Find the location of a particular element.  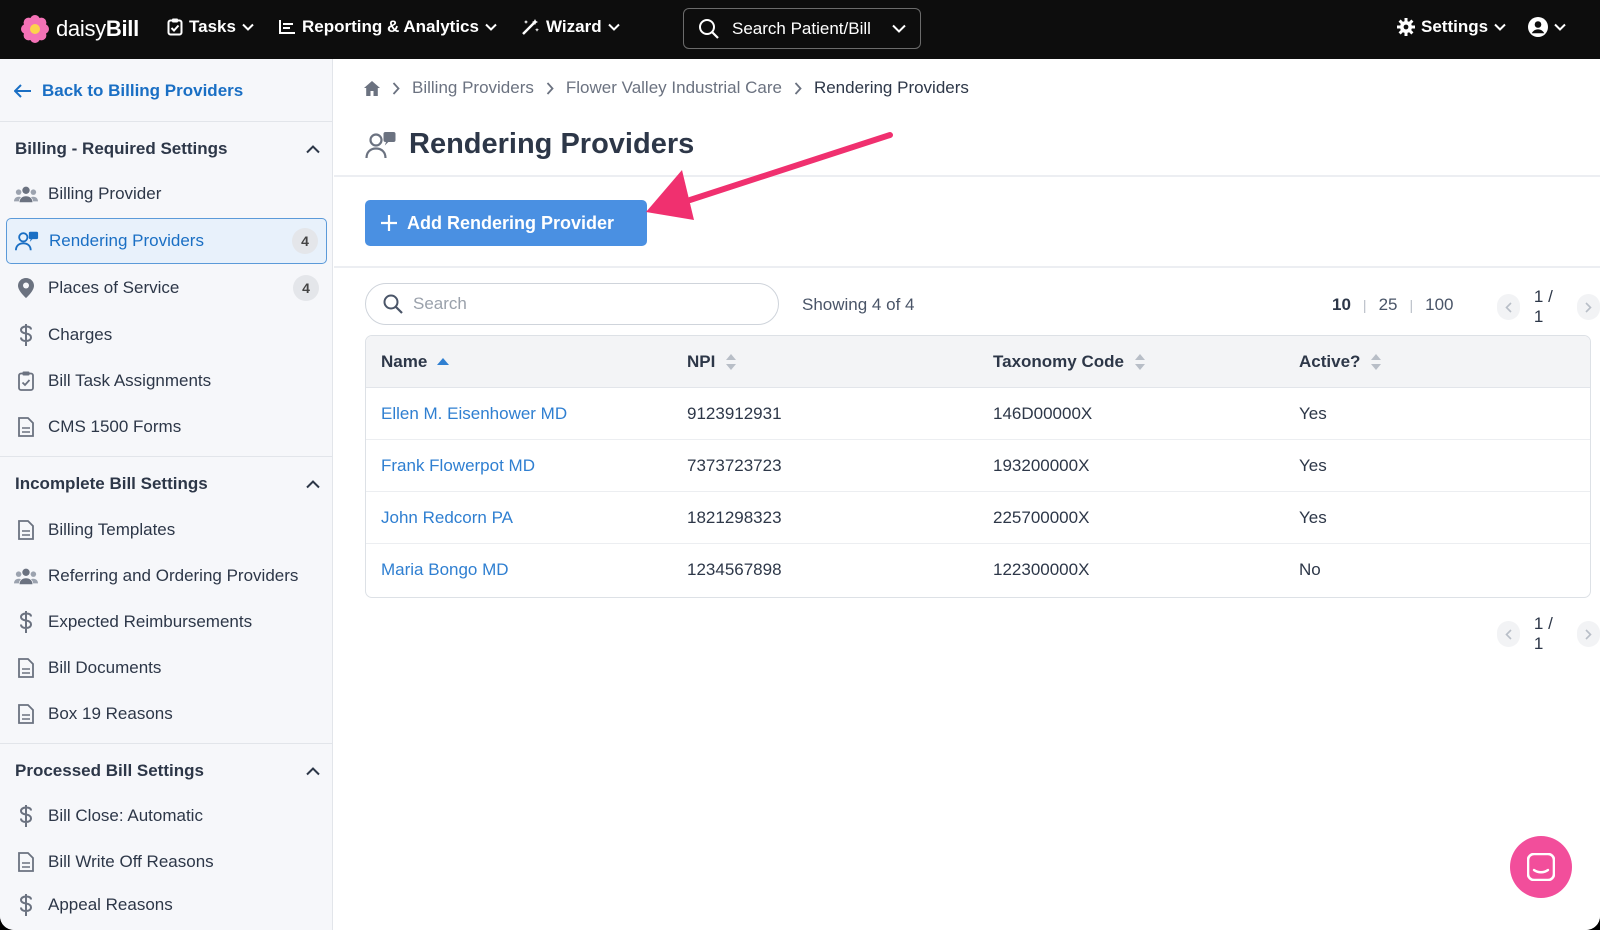

sidebar-item-appeal-reasons: Appeal Reasons is located at coordinates (166, 905).